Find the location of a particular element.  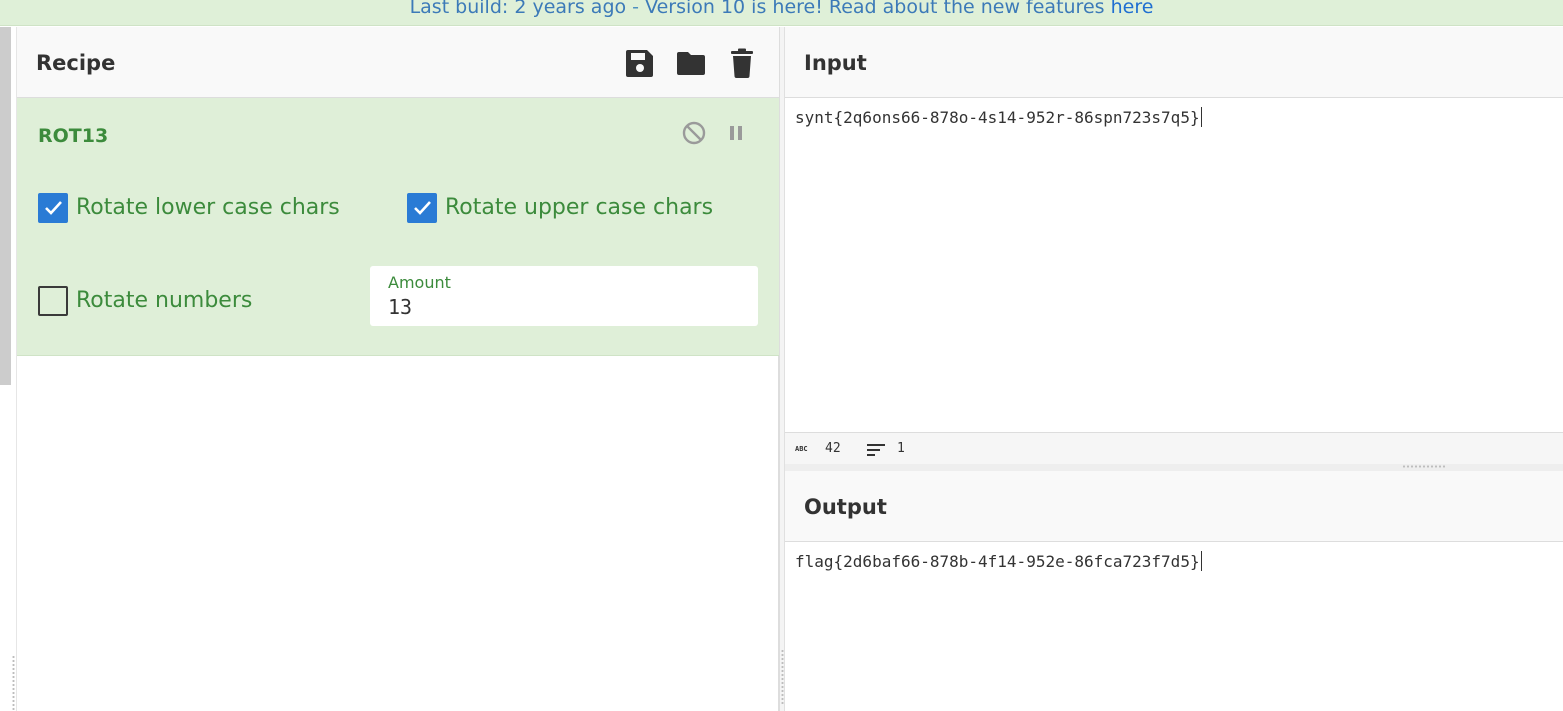

input-length: 42 is located at coordinates (833, 448).